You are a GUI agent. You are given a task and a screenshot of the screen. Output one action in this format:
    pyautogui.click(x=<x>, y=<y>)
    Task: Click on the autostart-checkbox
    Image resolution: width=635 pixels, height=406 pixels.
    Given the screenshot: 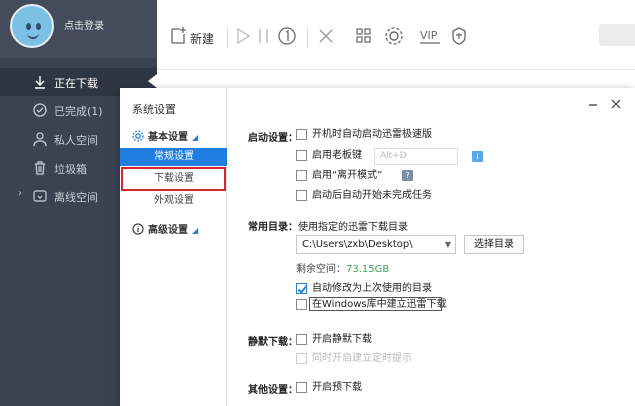 What is the action you would take?
    pyautogui.click(x=301, y=134)
    